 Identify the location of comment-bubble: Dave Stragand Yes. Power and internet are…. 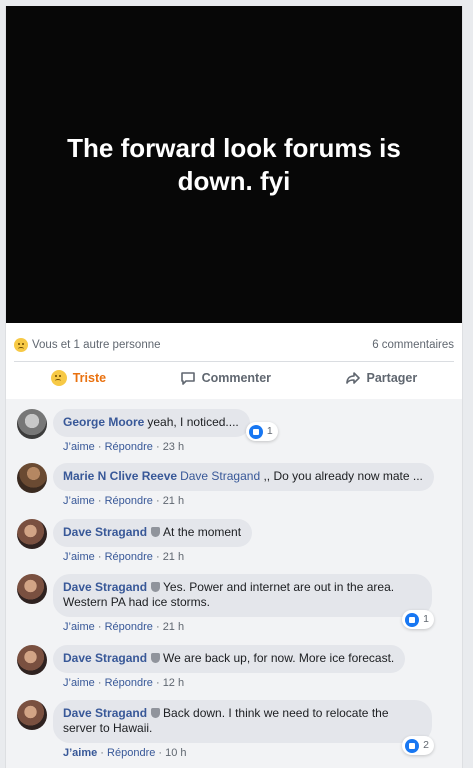
(243, 601).